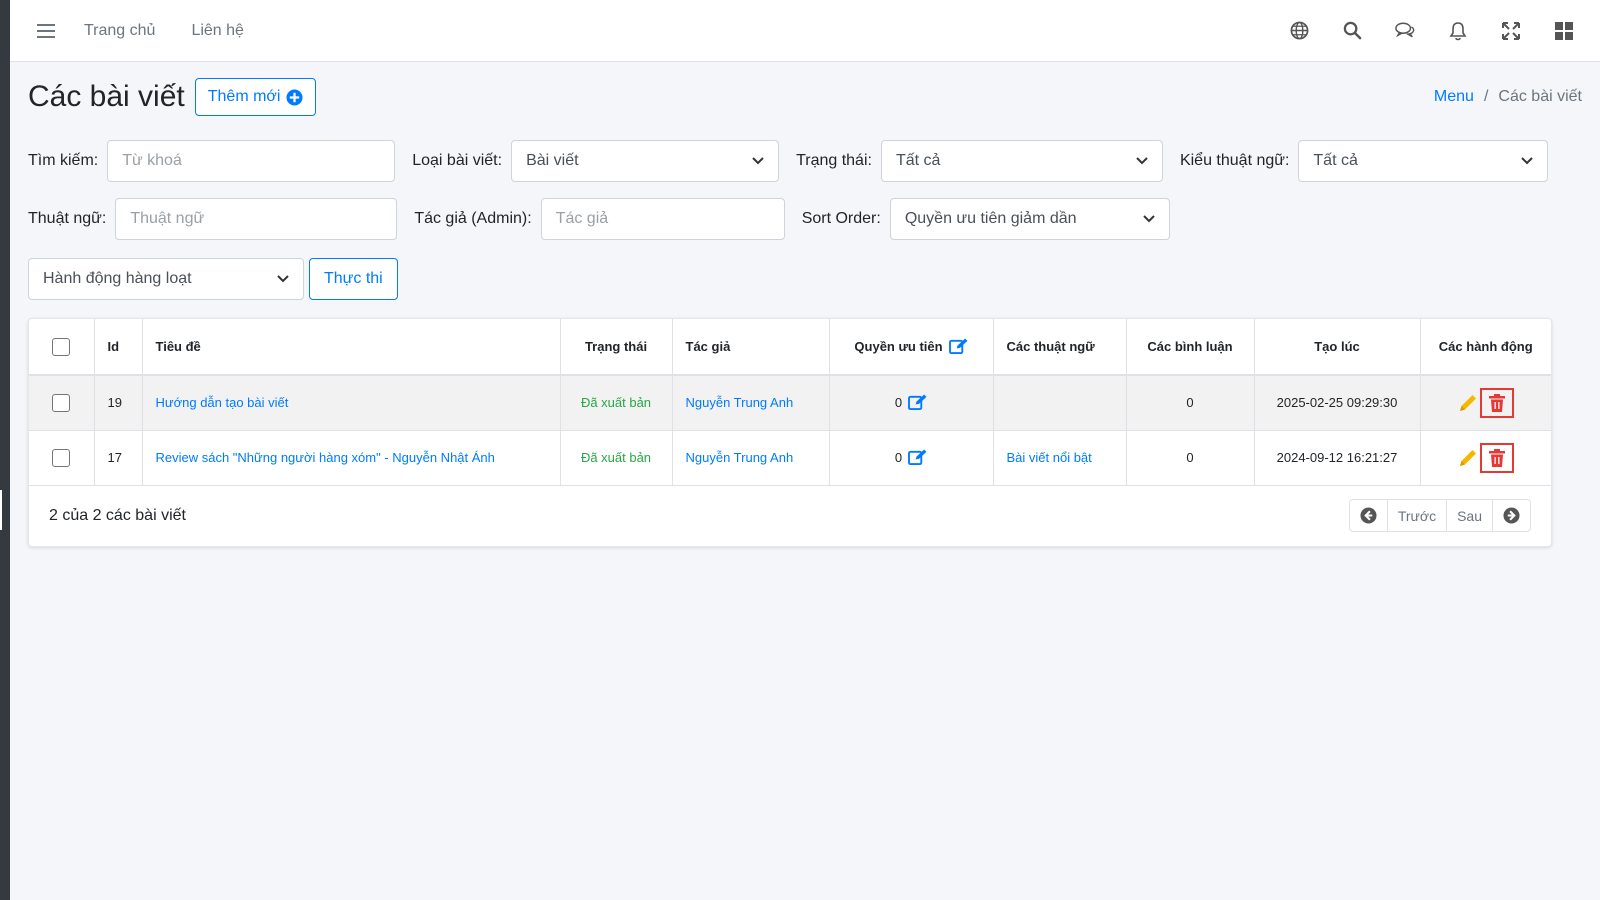 The width and height of the screenshot is (1600, 900). What do you see at coordinates (255, 97) in the screenshot?
I see `add-new-button: Thêm mới` at bounding box center [255, 97].